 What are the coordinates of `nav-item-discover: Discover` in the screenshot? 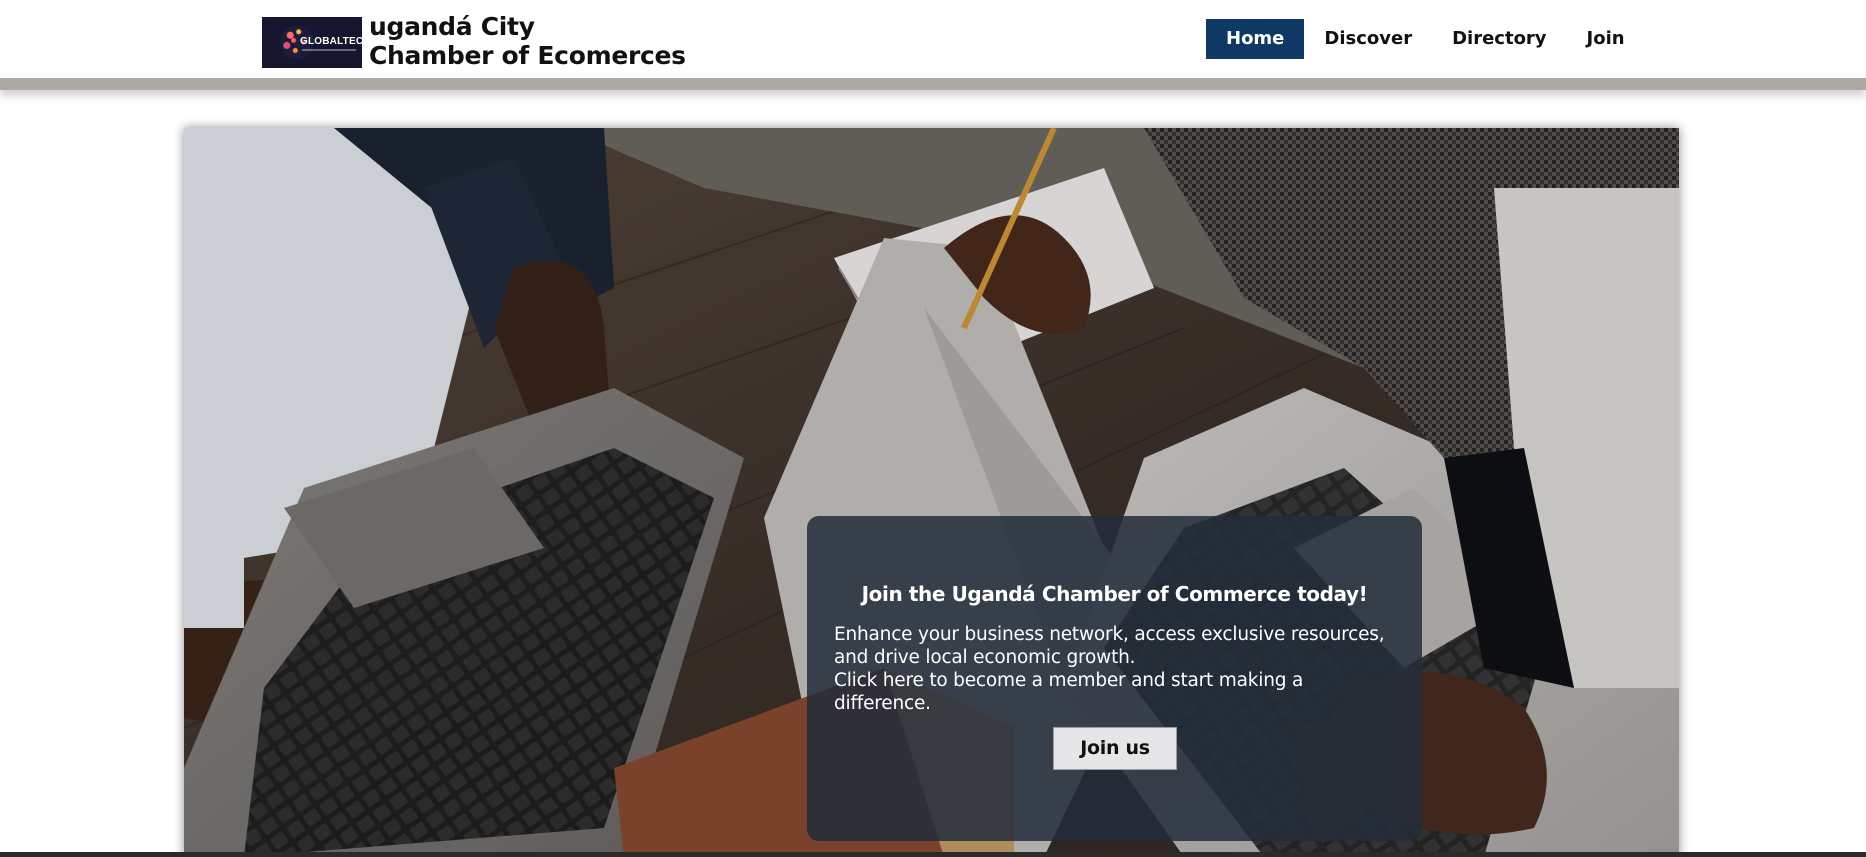 It's located at (1368, 39).